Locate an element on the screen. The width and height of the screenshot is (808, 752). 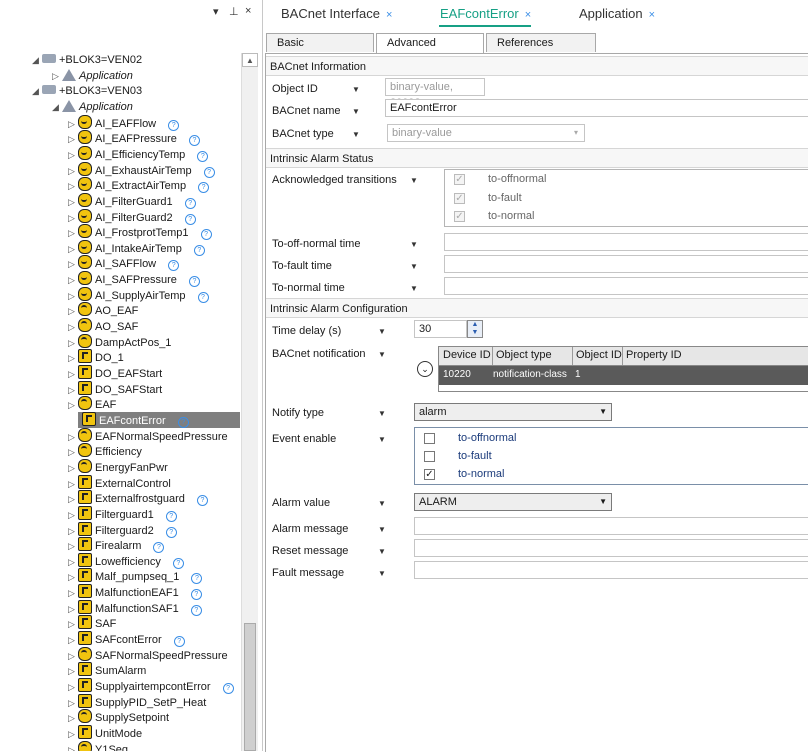
scroll-up-icon: ▲ is located at coordinates (250, 60).